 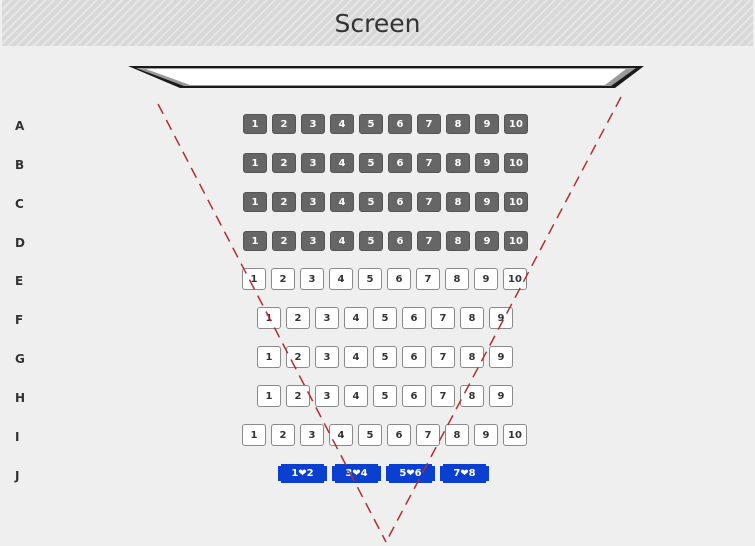 What do you see at coordinates (20, 126) in the screenshot?
I see `row-label-a: A` at bounding box center [20, 126].